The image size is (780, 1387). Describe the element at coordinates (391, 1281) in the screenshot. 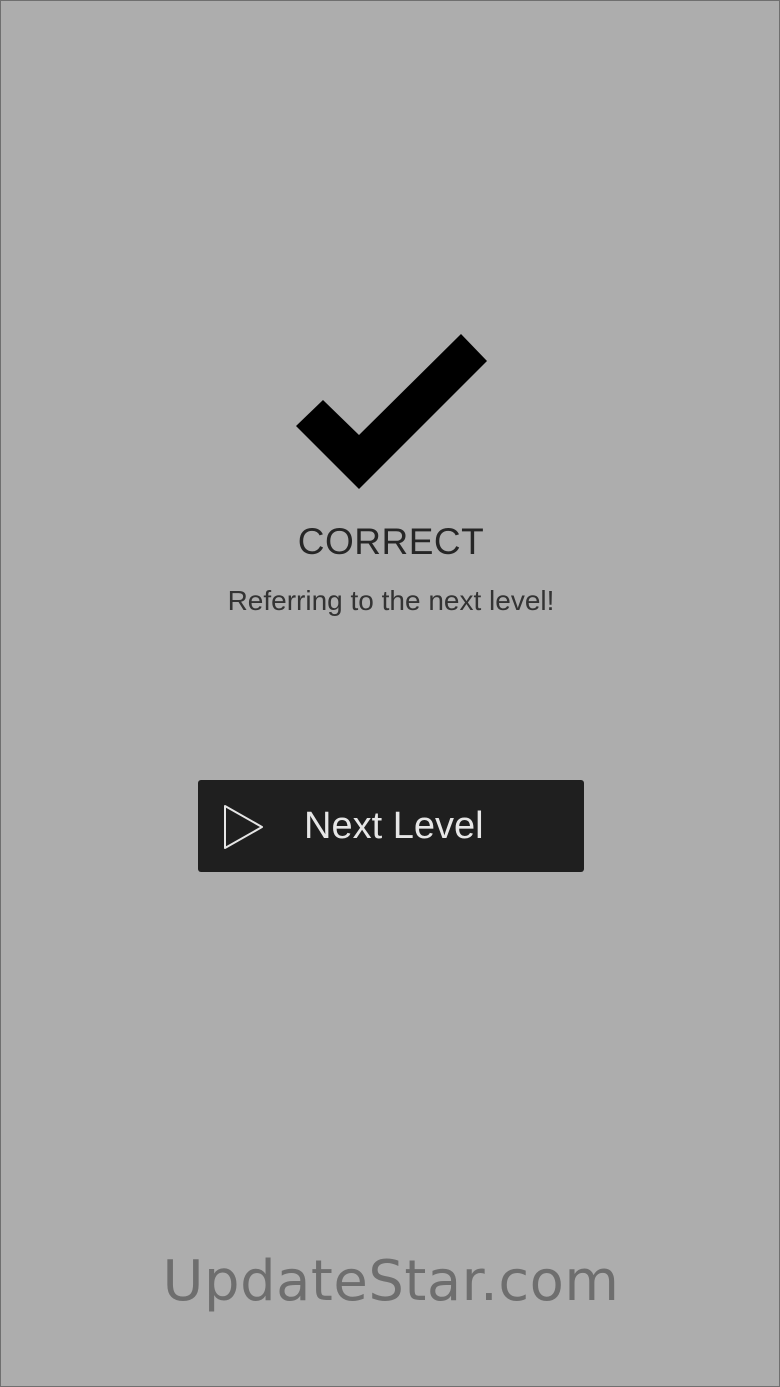

I see `watermark-text: UpdateStar.com` at that location.